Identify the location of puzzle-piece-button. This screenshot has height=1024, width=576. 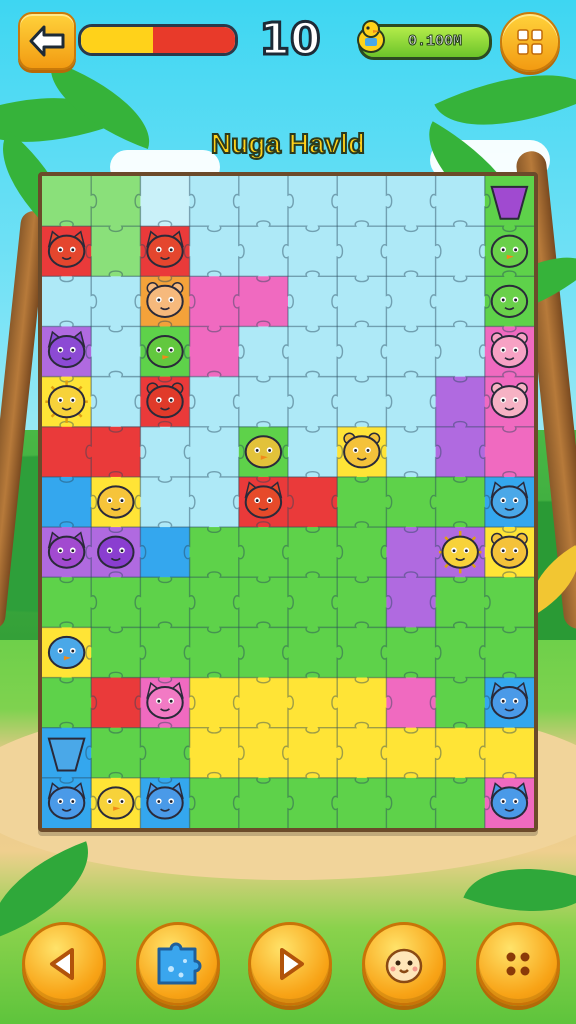
(178, 964).